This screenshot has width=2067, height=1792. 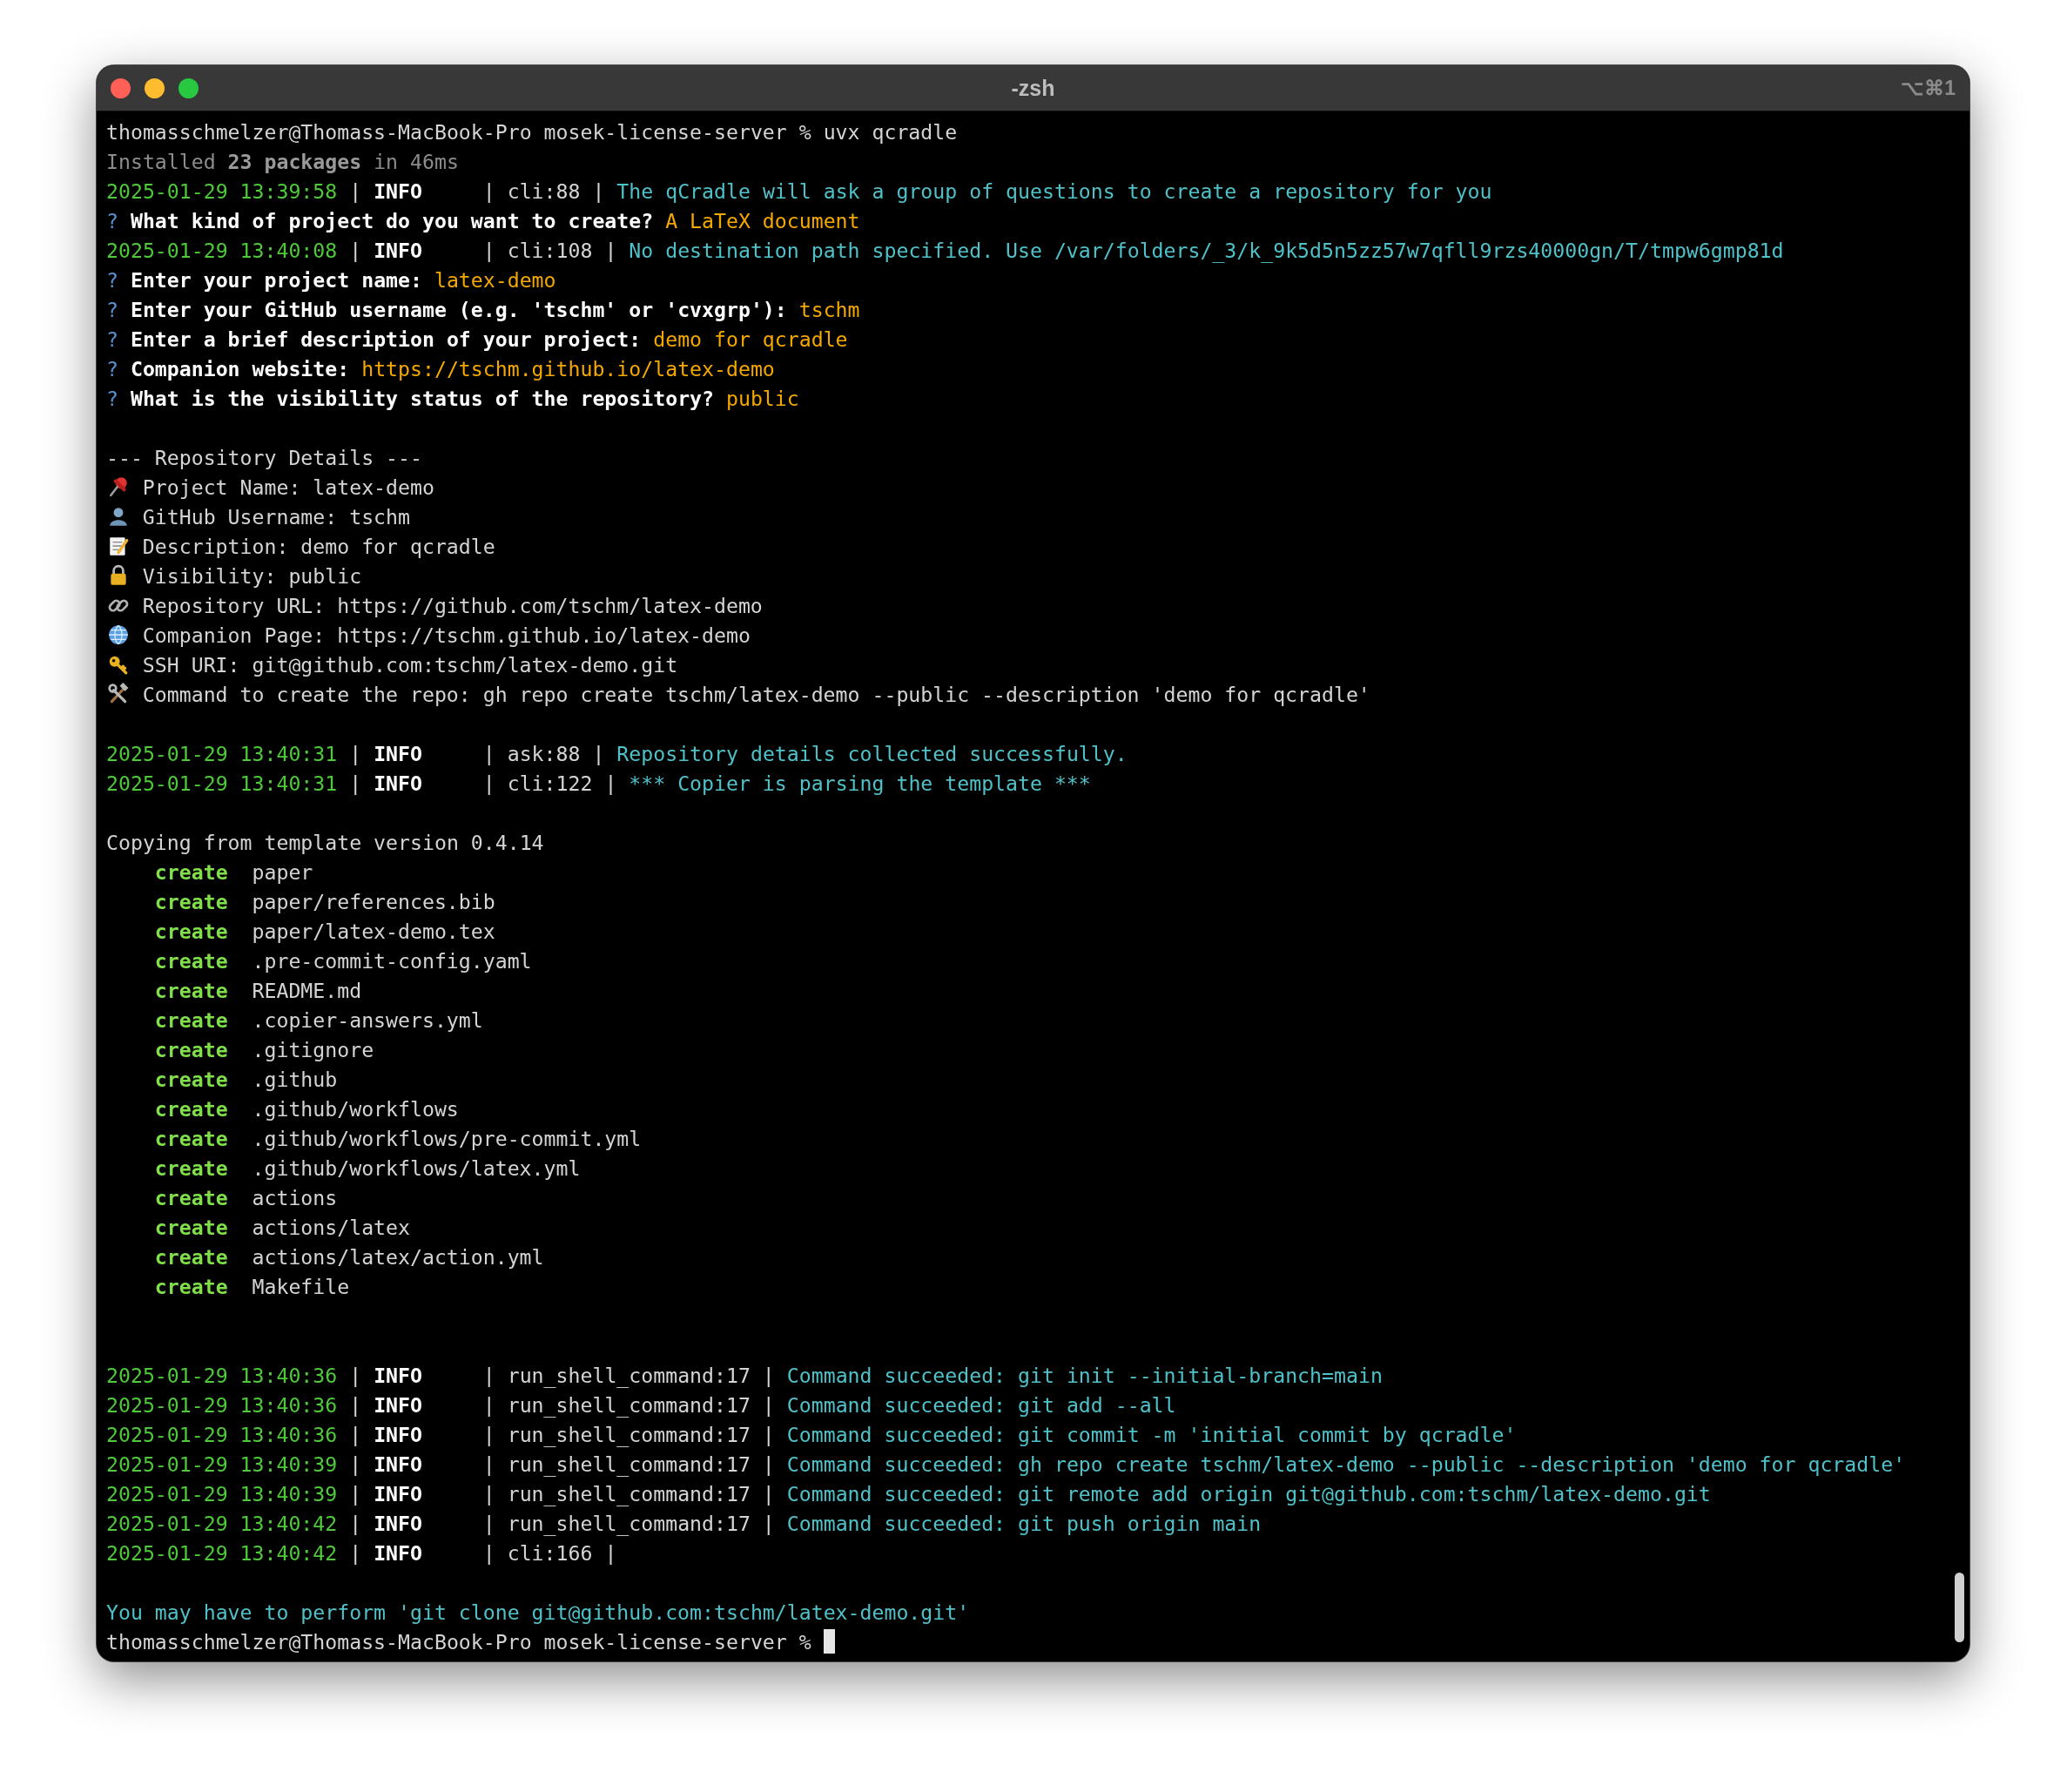 I want to click on terminal-text: | cli:122 |, so click(x=549, y=783).